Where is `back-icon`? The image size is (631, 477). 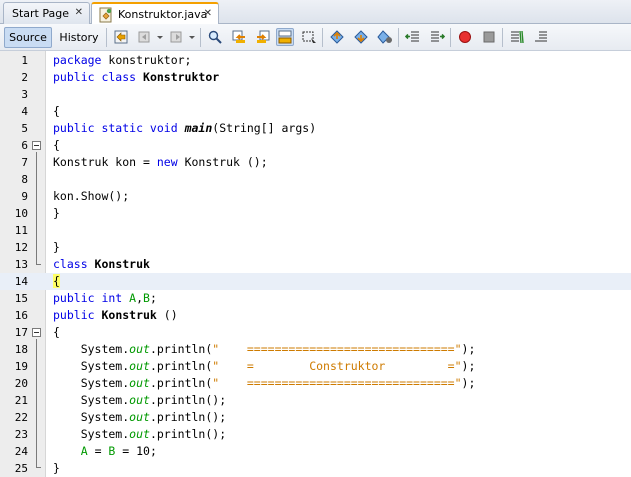 back-icon is located at coordinates (145, 37).